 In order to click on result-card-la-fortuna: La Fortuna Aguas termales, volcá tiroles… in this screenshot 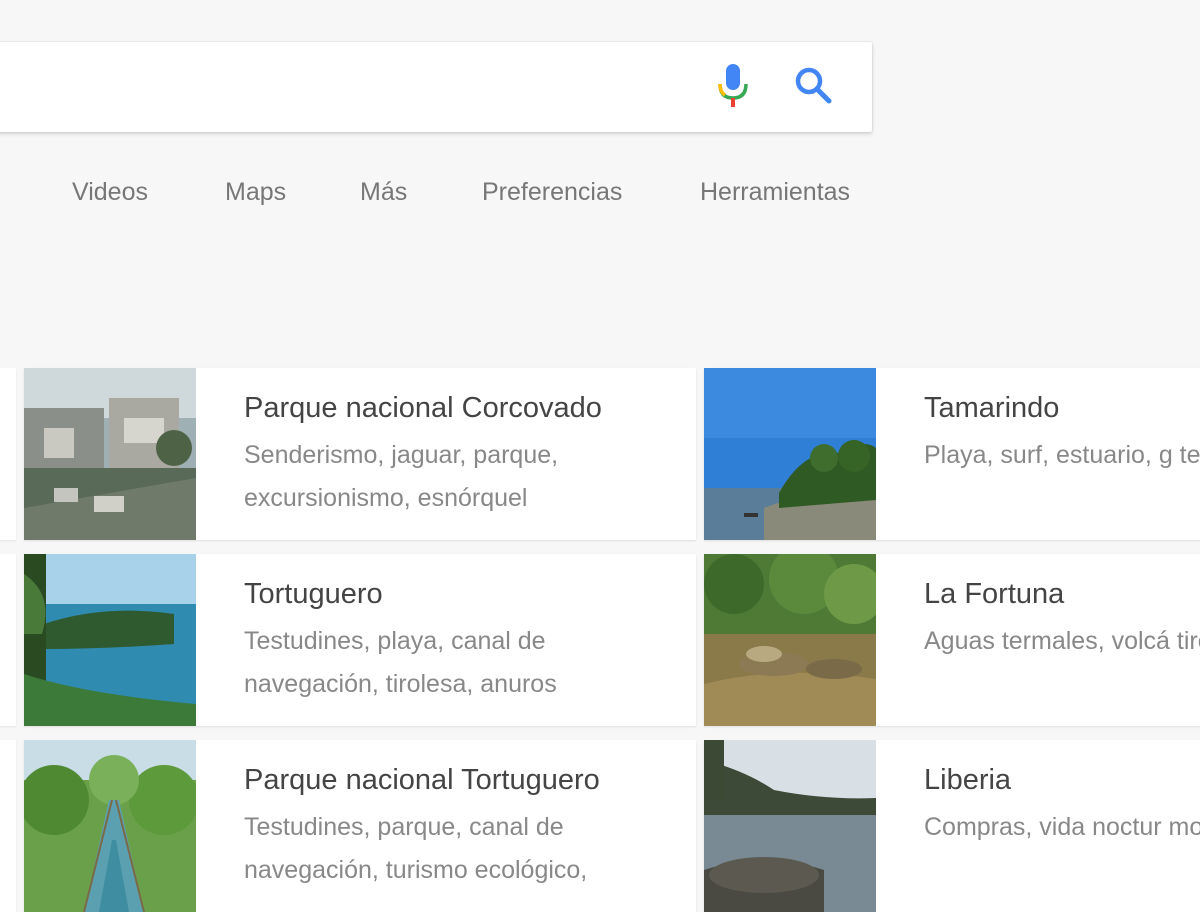, I will do `click(952, 640)`.